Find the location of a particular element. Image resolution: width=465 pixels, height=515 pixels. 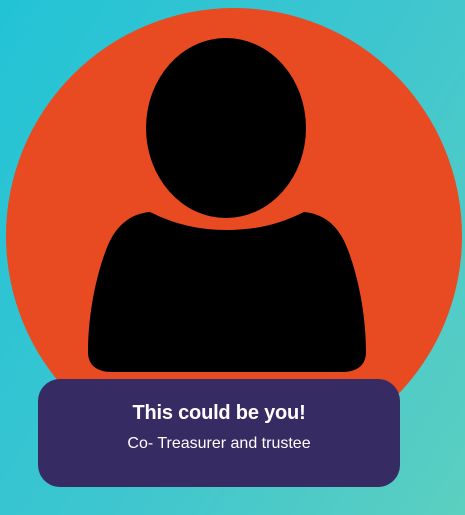

caption-title: This could be you! is located at coordinates (219, 413).